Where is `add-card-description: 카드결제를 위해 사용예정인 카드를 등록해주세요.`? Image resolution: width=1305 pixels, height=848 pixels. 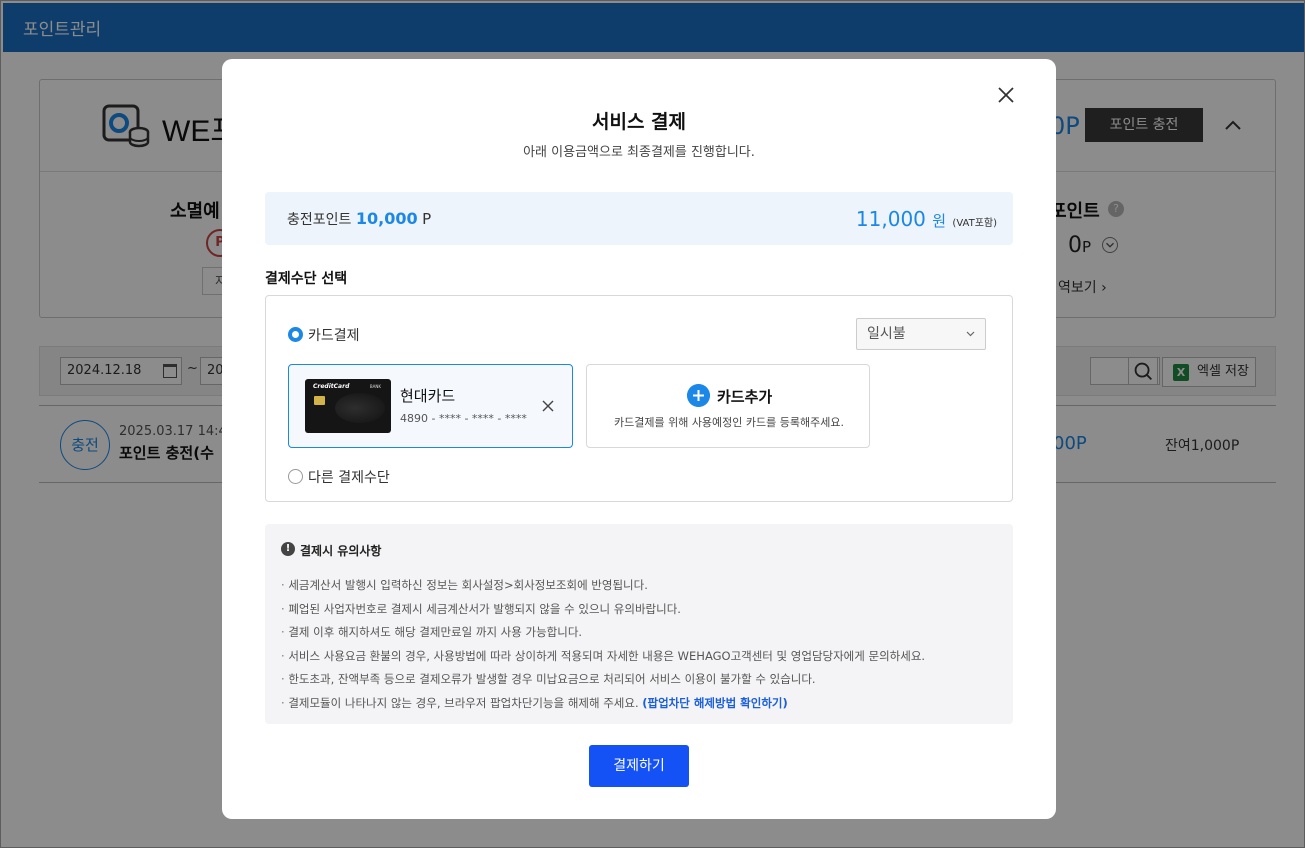
add-card-description: 카드결제를 위해 사용예정인 카드를 등록해주세요. is located at coordinates (728, 422).